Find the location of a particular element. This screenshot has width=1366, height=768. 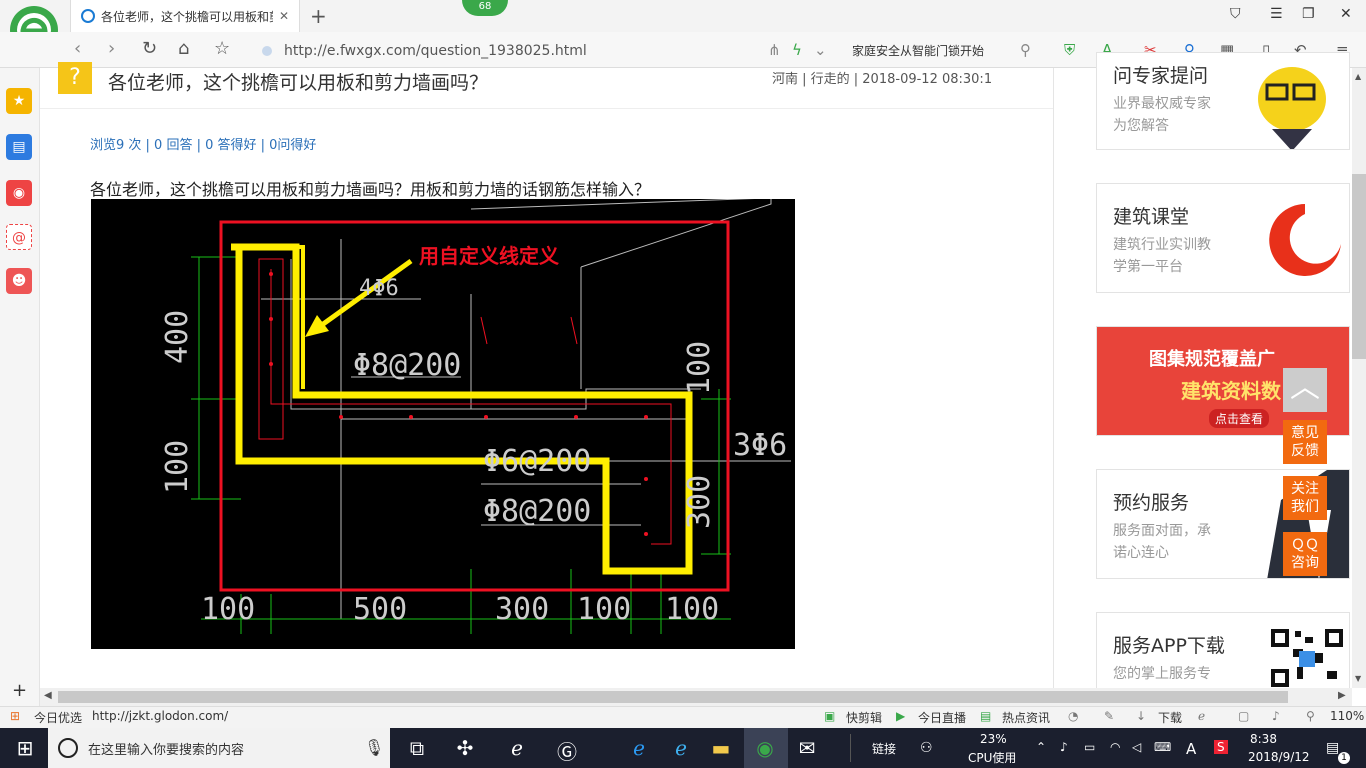

zoom-level: 110% is located at coordinates (1347, 716).